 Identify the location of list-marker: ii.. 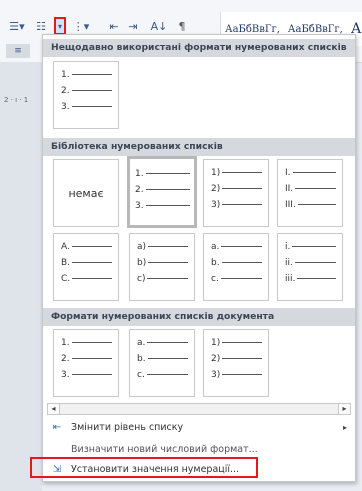
(289, 263).